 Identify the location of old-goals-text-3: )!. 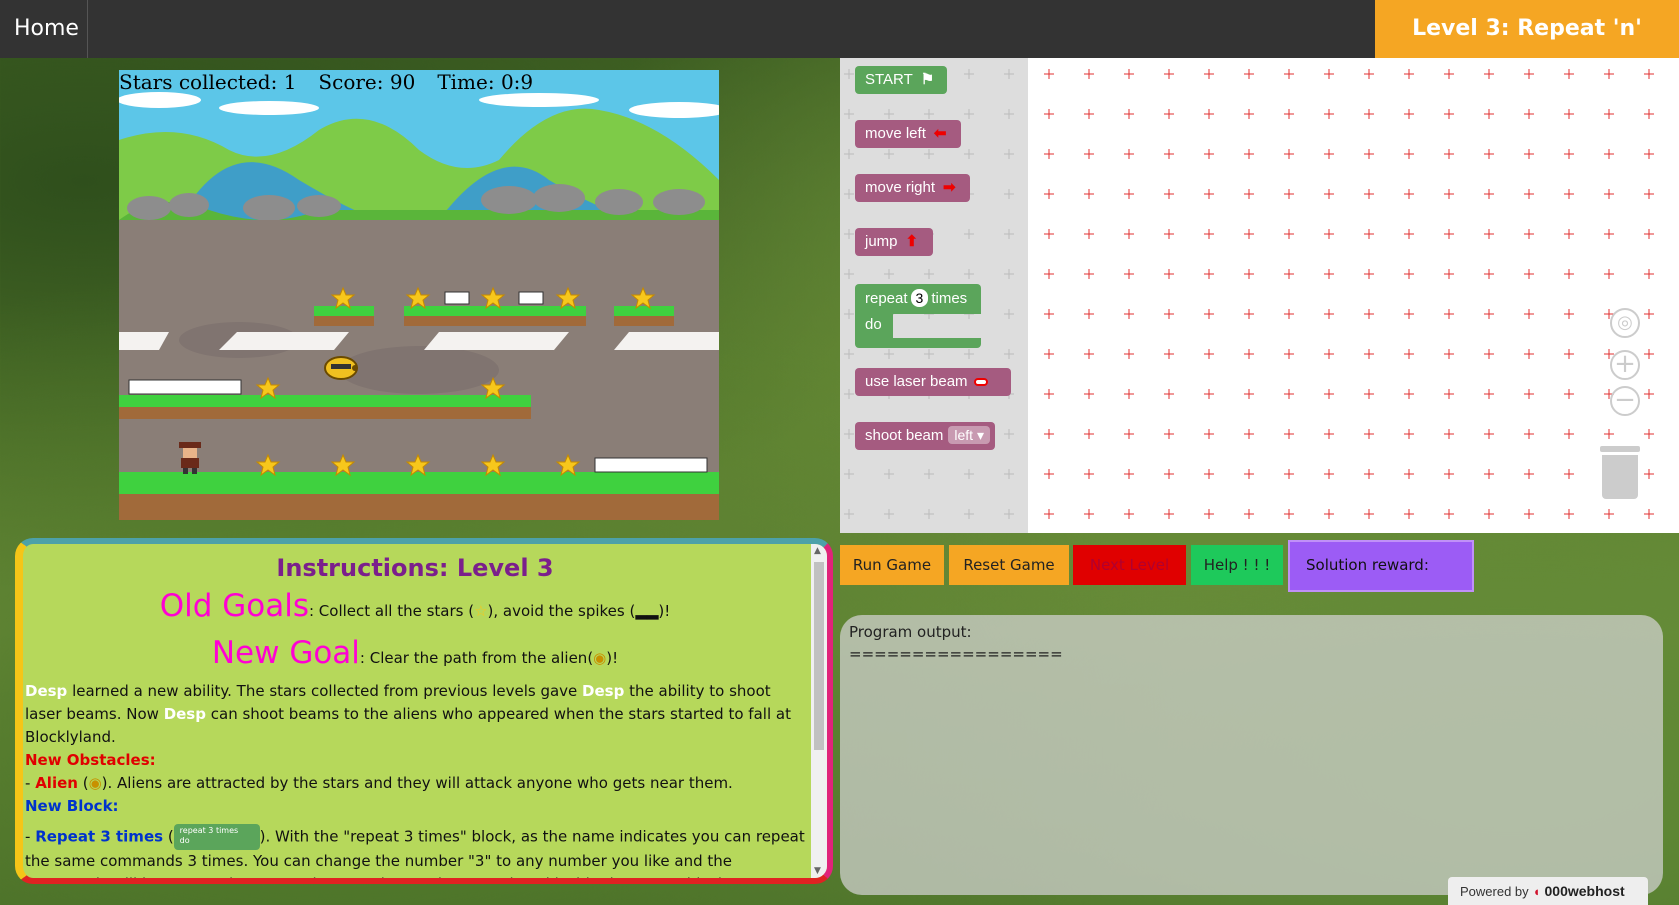
(664, 611).